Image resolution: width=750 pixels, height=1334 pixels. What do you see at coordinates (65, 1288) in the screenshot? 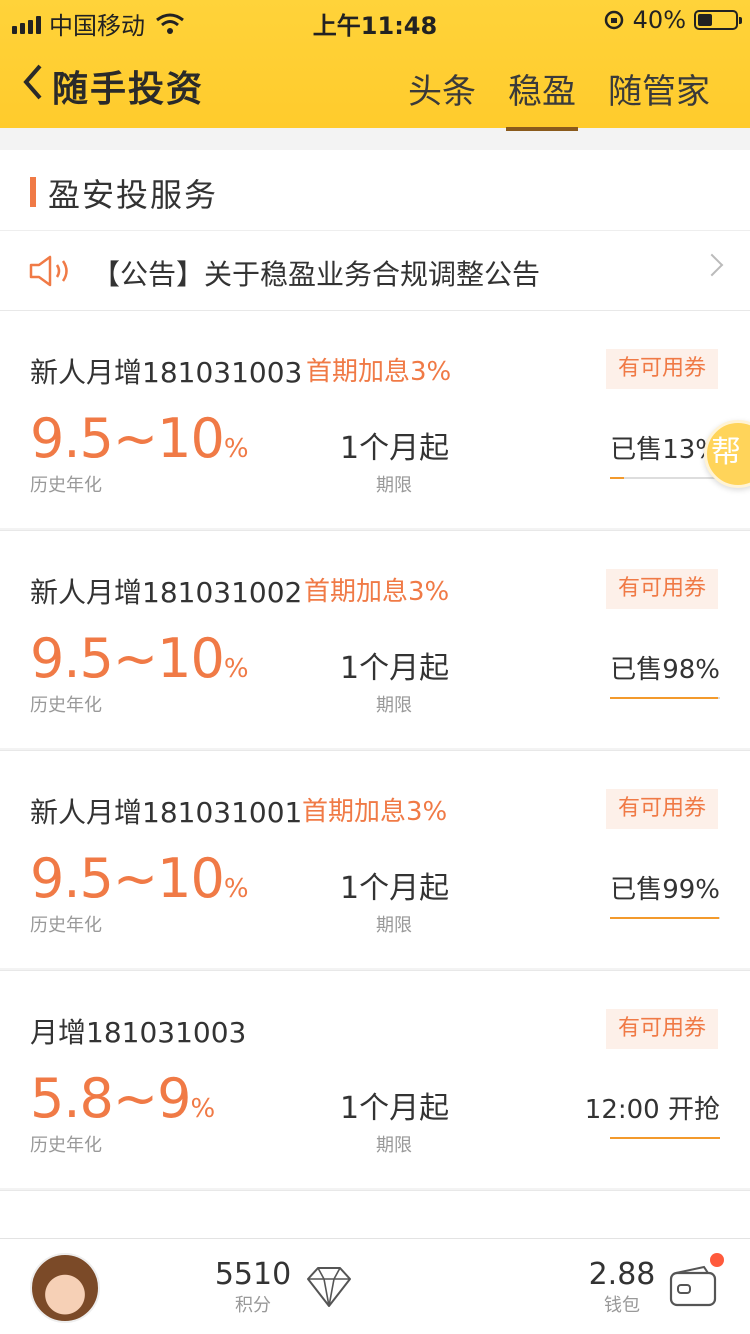
I see `avatar` at bounding box center [65, 1288].